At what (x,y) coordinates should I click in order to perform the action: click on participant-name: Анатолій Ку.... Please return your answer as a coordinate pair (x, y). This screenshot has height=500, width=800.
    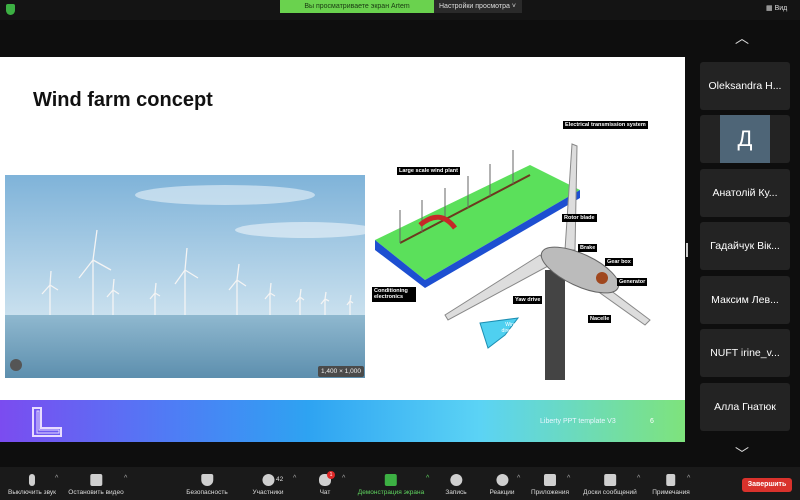
    Looking at the image, I should click on (745, 193).